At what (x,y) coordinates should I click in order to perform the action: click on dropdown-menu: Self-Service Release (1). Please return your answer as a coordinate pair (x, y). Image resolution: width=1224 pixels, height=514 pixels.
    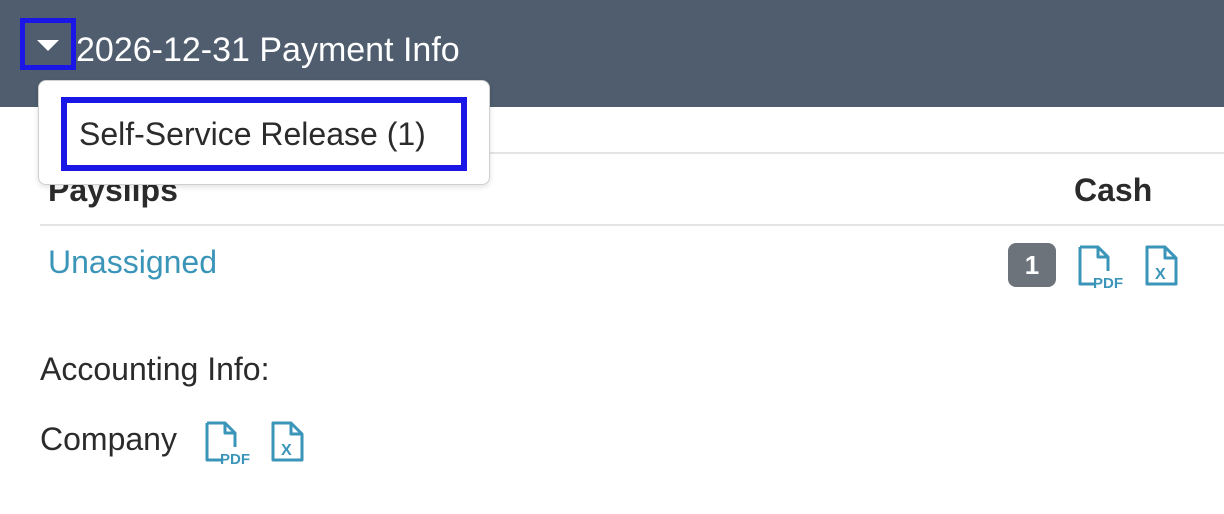
    Looking at the image, I should click on (264, 132).